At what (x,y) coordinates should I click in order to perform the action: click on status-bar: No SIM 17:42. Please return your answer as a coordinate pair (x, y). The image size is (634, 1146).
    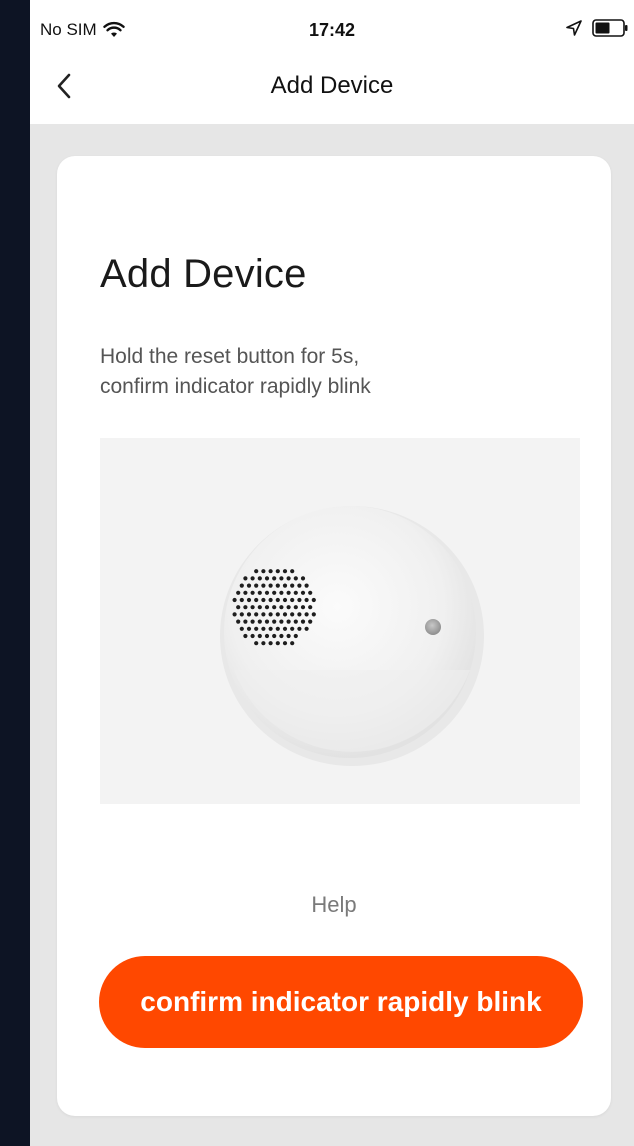
    Looking at the image, I should click on (332, 28).